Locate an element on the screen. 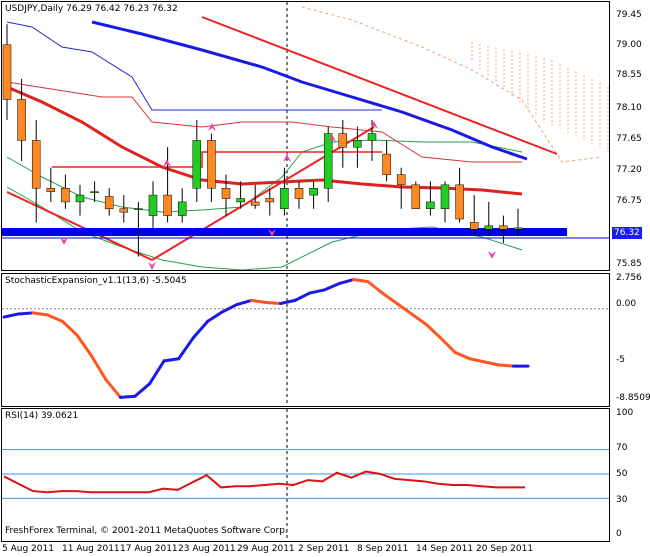 Image resolution: width=650 pixels, height=557 pixels. date-axis-label: 8 Sep 2011 is located at coordinates (383, 549).